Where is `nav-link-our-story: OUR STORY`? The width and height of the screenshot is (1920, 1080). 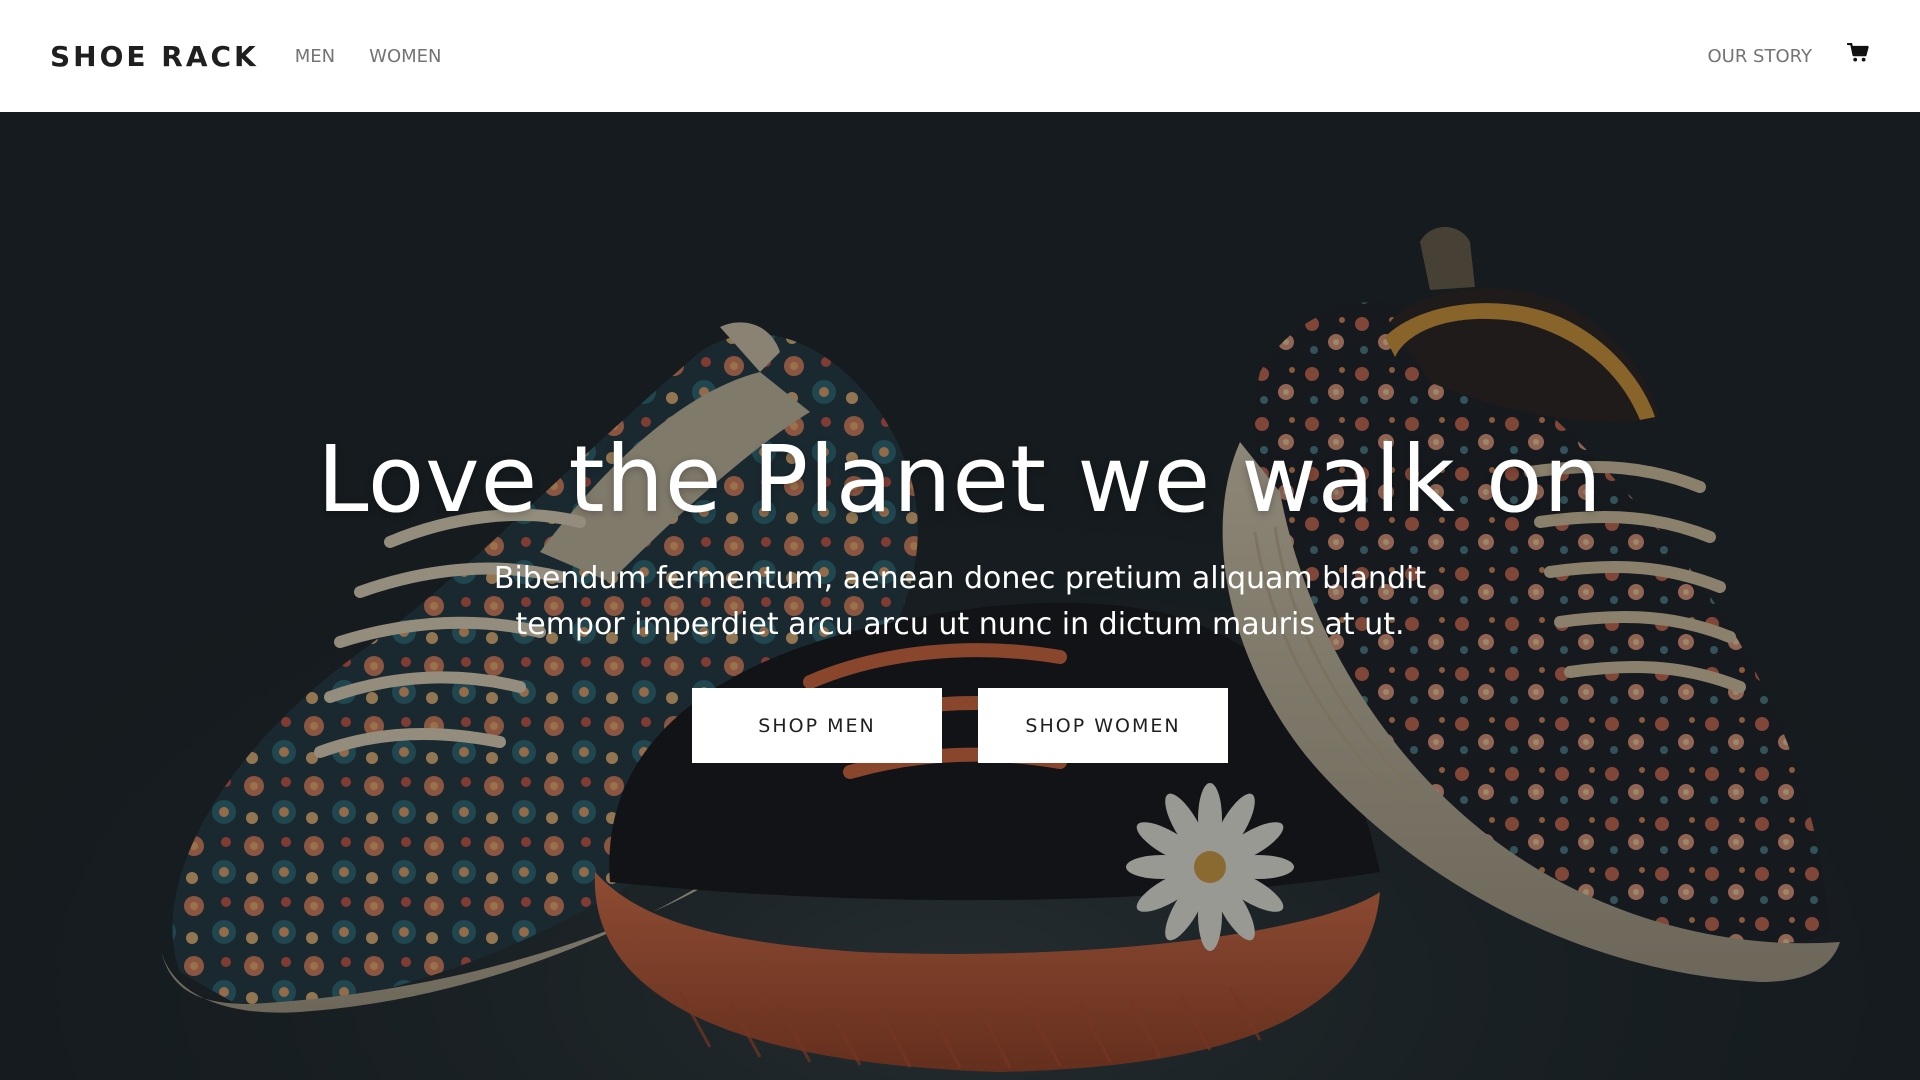 nav-link-our-story: OUR STORY is located at coordinates (1759, 56).